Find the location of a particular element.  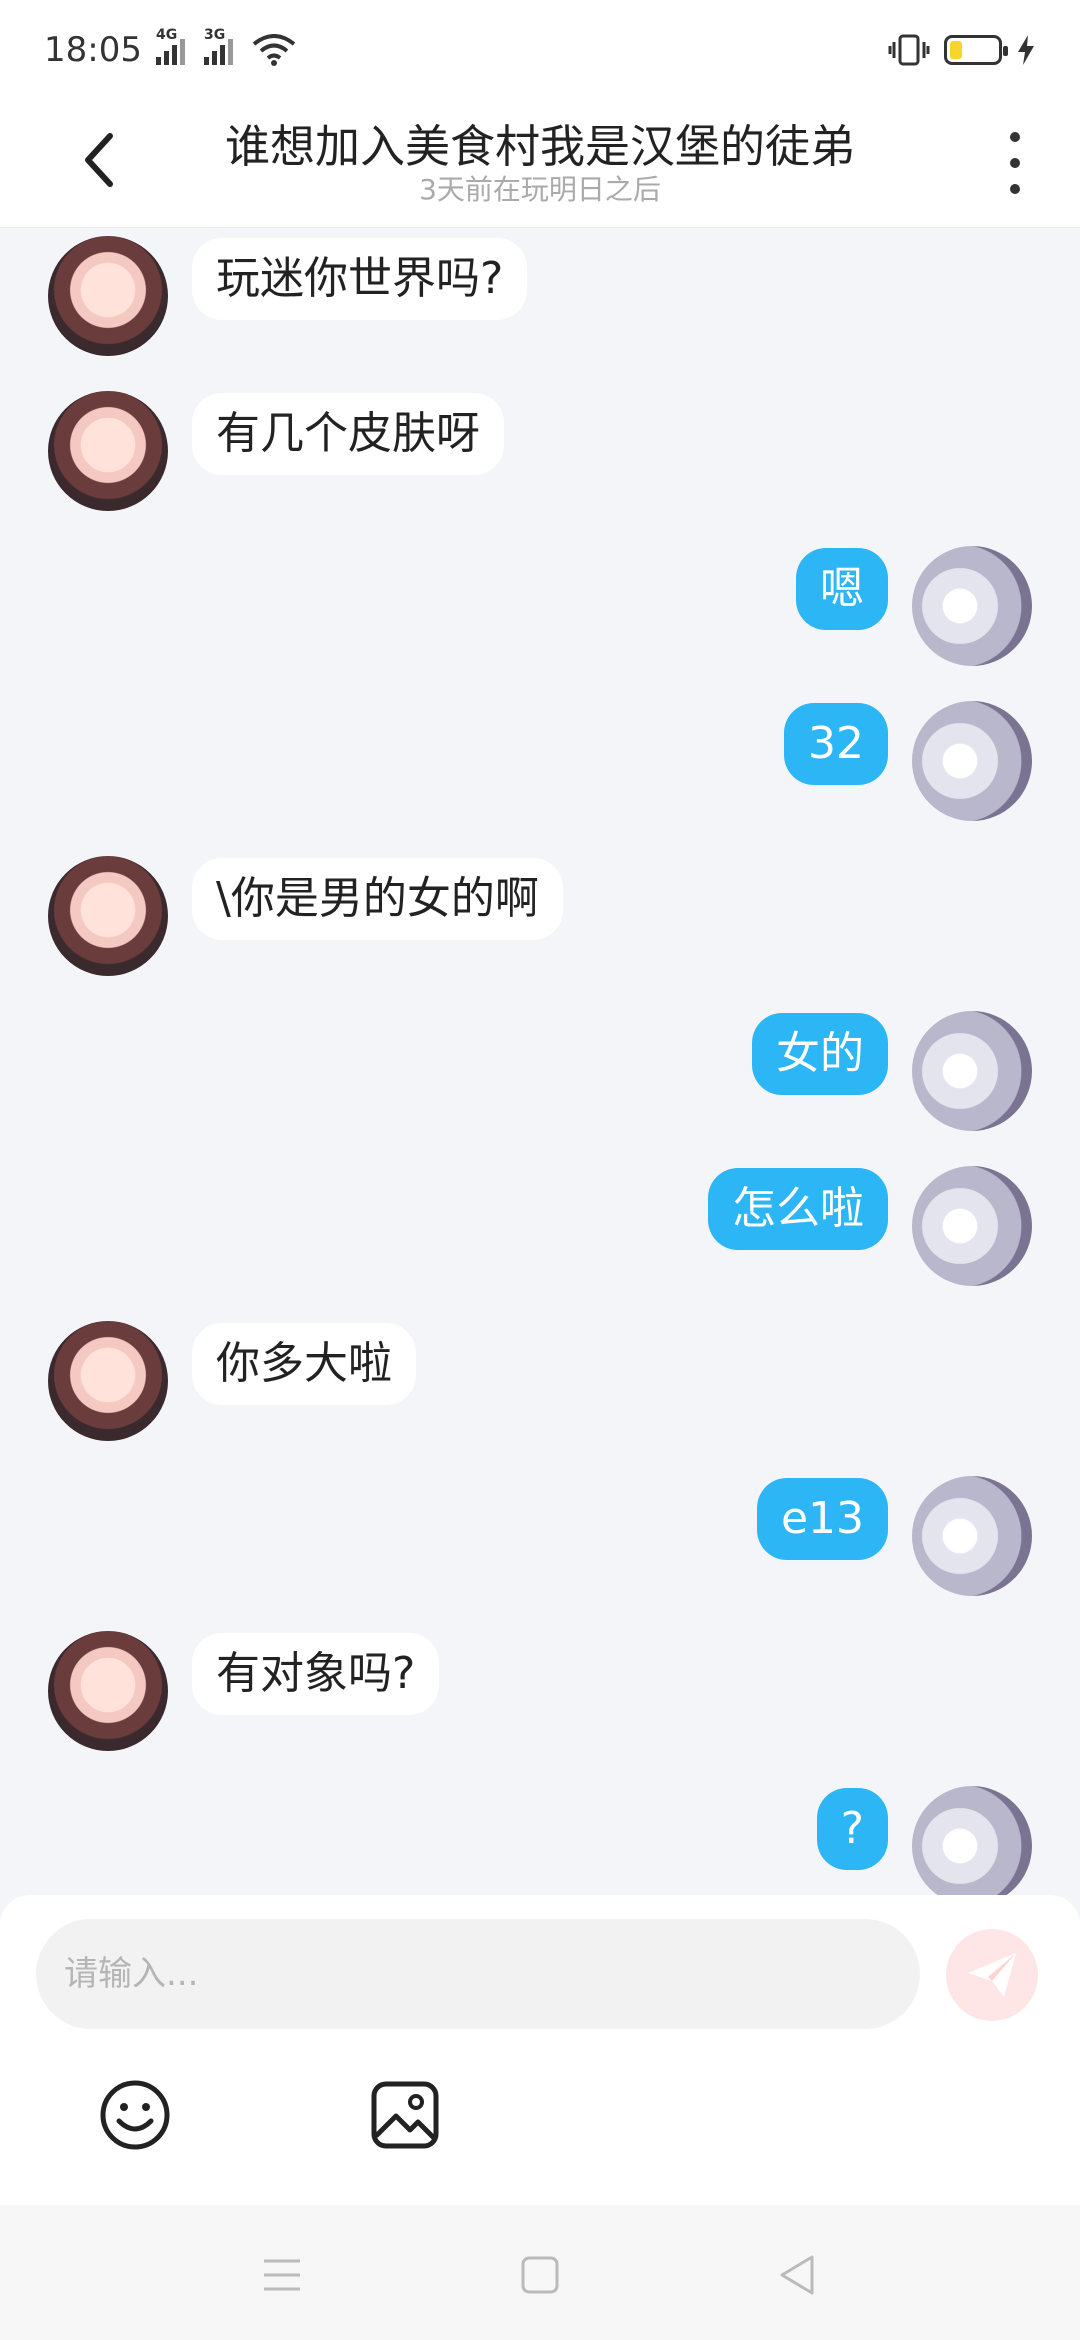

wifi-icon is located at coordinates (274, 50).